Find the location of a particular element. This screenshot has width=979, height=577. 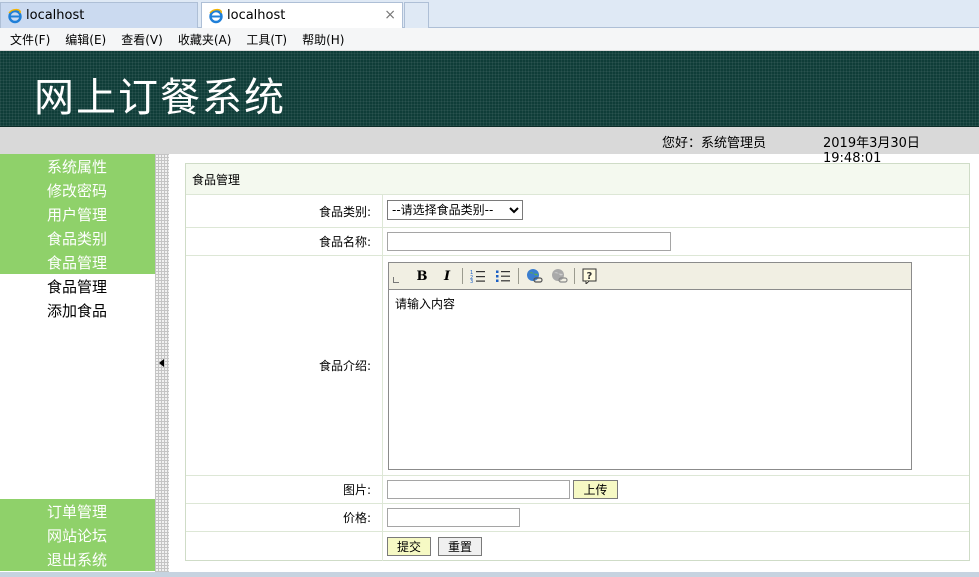

menu-view: 查看(V) is located at coordinates (142, 39).